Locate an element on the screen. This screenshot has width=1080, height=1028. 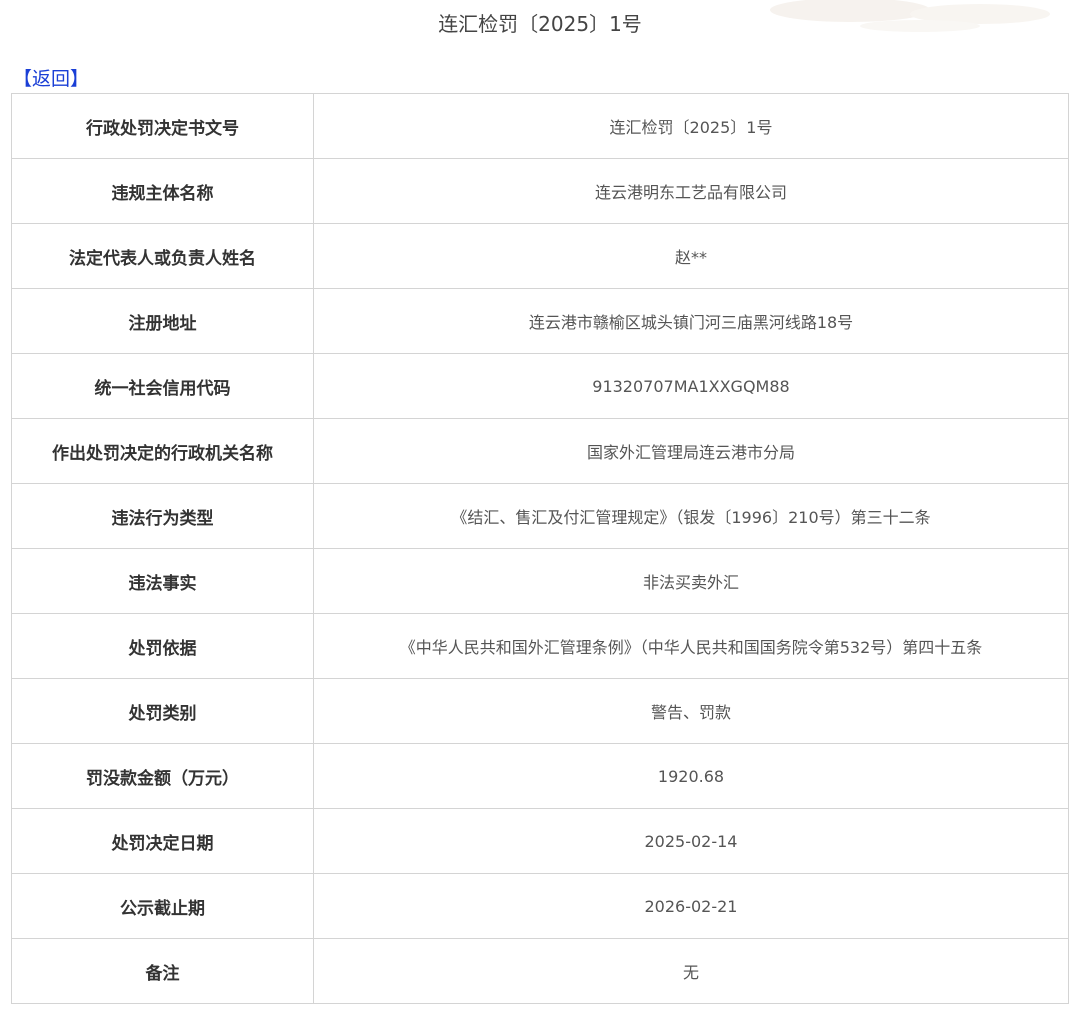
row-value: 2025-02-14 is located at coordinates (691, 841).